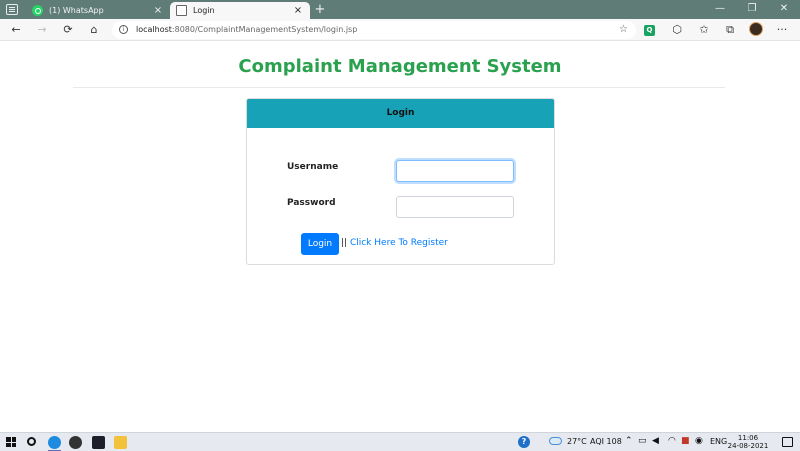 This screenshot has height=451, width=800. Describe the element at coordinates (31, 441) in the screenshot. I see `search-icon` at that location.